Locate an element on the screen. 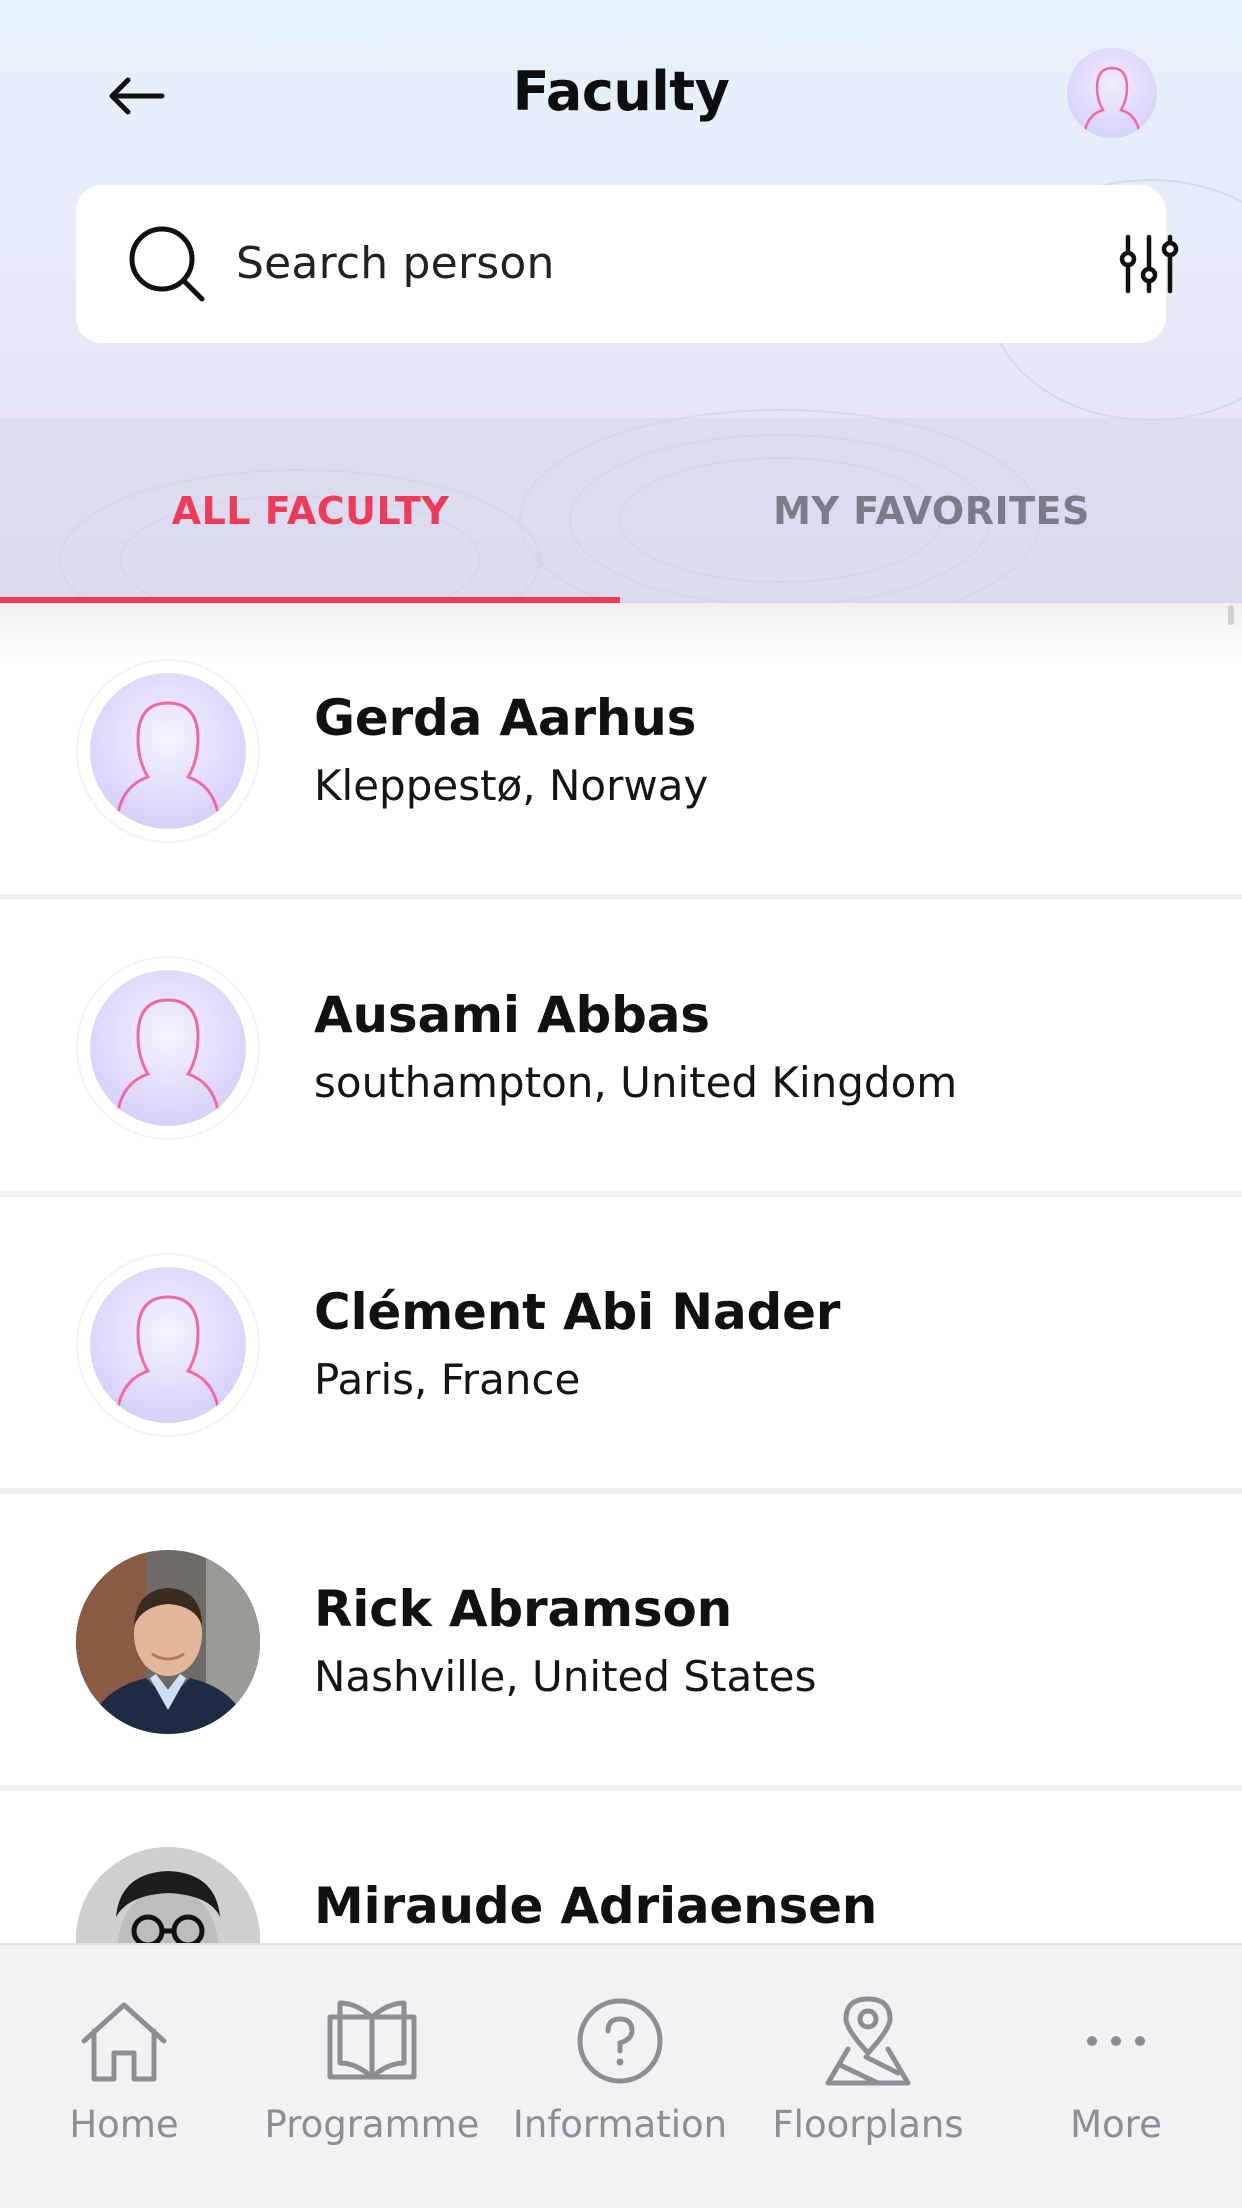  faculty-row: Miraude Adriaensen is located at coordinates (621, 1867).